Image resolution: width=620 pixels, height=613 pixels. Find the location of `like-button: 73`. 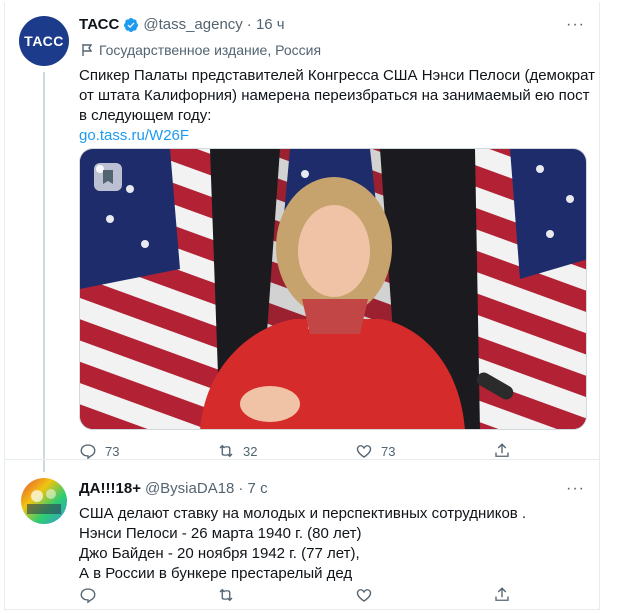

like-button: 73 is located at coordinates (424, 451).